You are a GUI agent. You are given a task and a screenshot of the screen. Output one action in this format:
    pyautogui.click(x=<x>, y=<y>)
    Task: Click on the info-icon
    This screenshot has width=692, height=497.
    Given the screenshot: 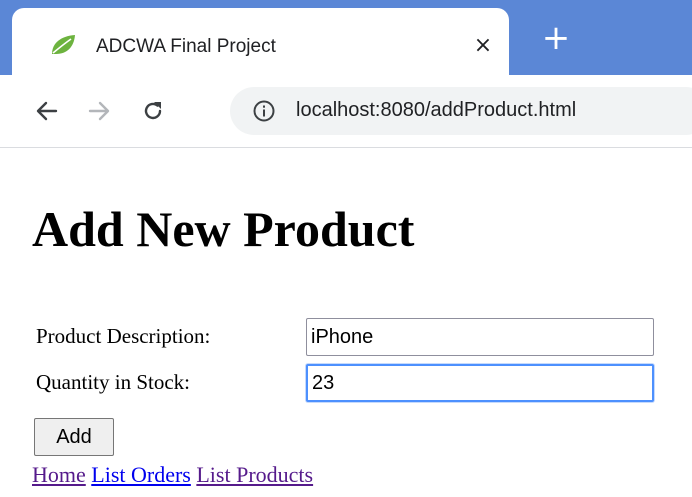 What is the action you would take?
    pyautogui.click(x=264, y=111)
    